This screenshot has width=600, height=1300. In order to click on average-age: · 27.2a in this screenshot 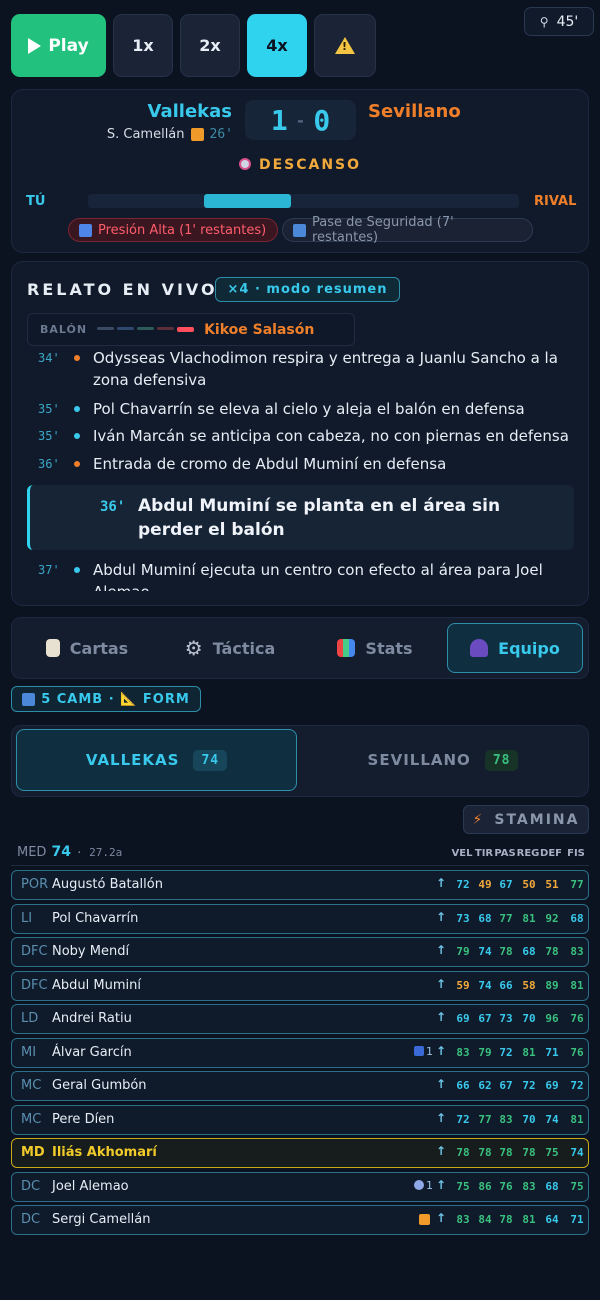, I will do `click(99, 852)`.